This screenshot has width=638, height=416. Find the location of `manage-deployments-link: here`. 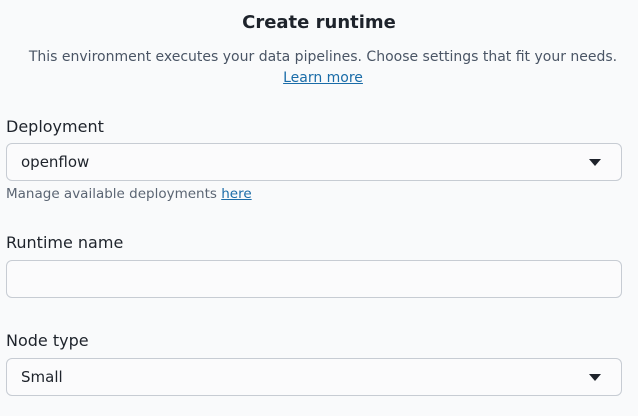

manage-deployments-link: here is located at coordinates (236, 194).